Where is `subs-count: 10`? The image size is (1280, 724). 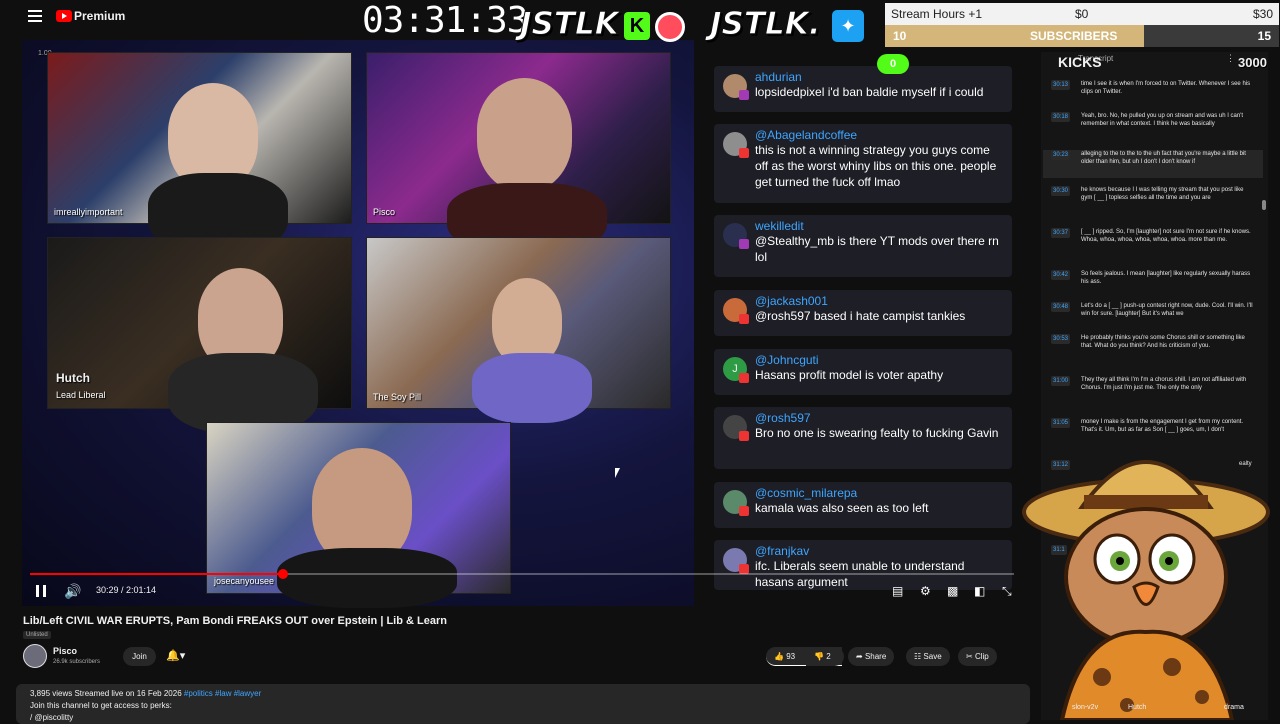 subs-count: 10 is located at coordinates (900, 36).